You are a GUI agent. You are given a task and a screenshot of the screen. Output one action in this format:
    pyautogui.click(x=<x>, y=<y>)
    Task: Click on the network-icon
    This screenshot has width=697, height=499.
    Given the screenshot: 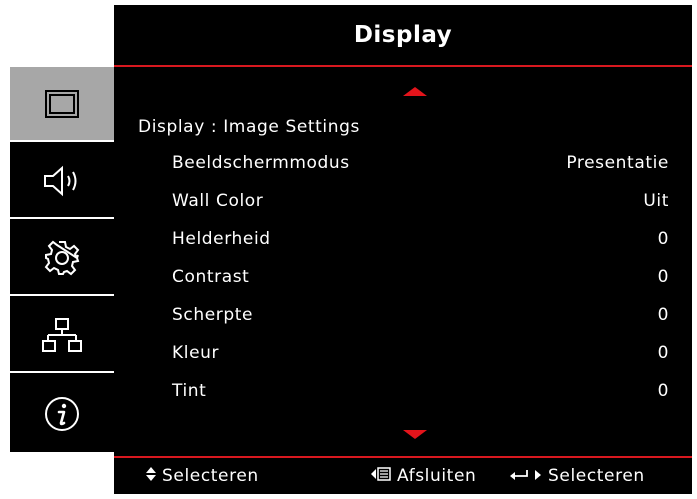 What is the action you would take?
    pyautogui.click(x=62, y=335)
    